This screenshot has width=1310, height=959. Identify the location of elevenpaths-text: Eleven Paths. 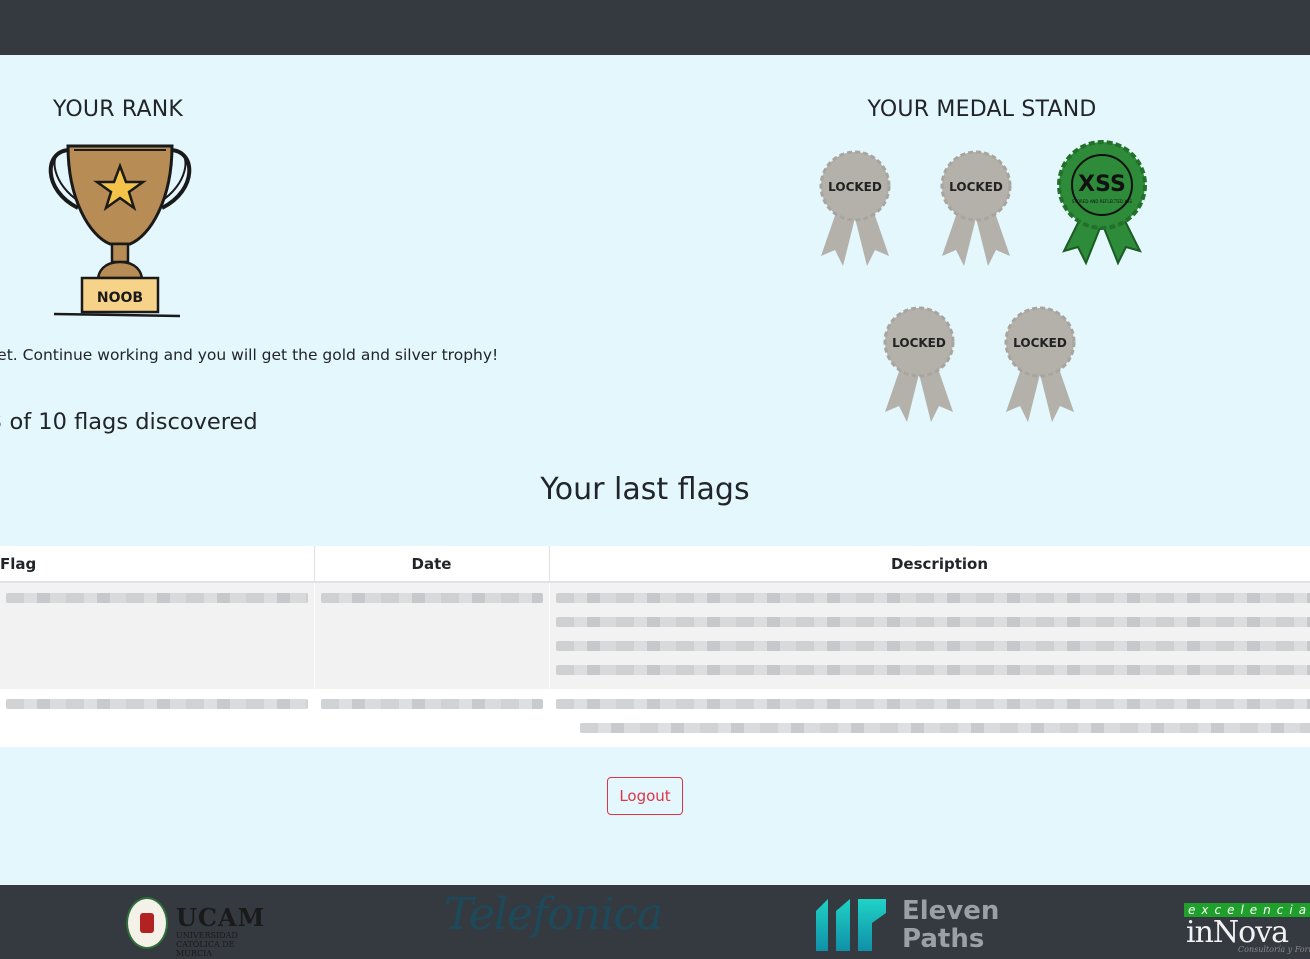
(950, 925).